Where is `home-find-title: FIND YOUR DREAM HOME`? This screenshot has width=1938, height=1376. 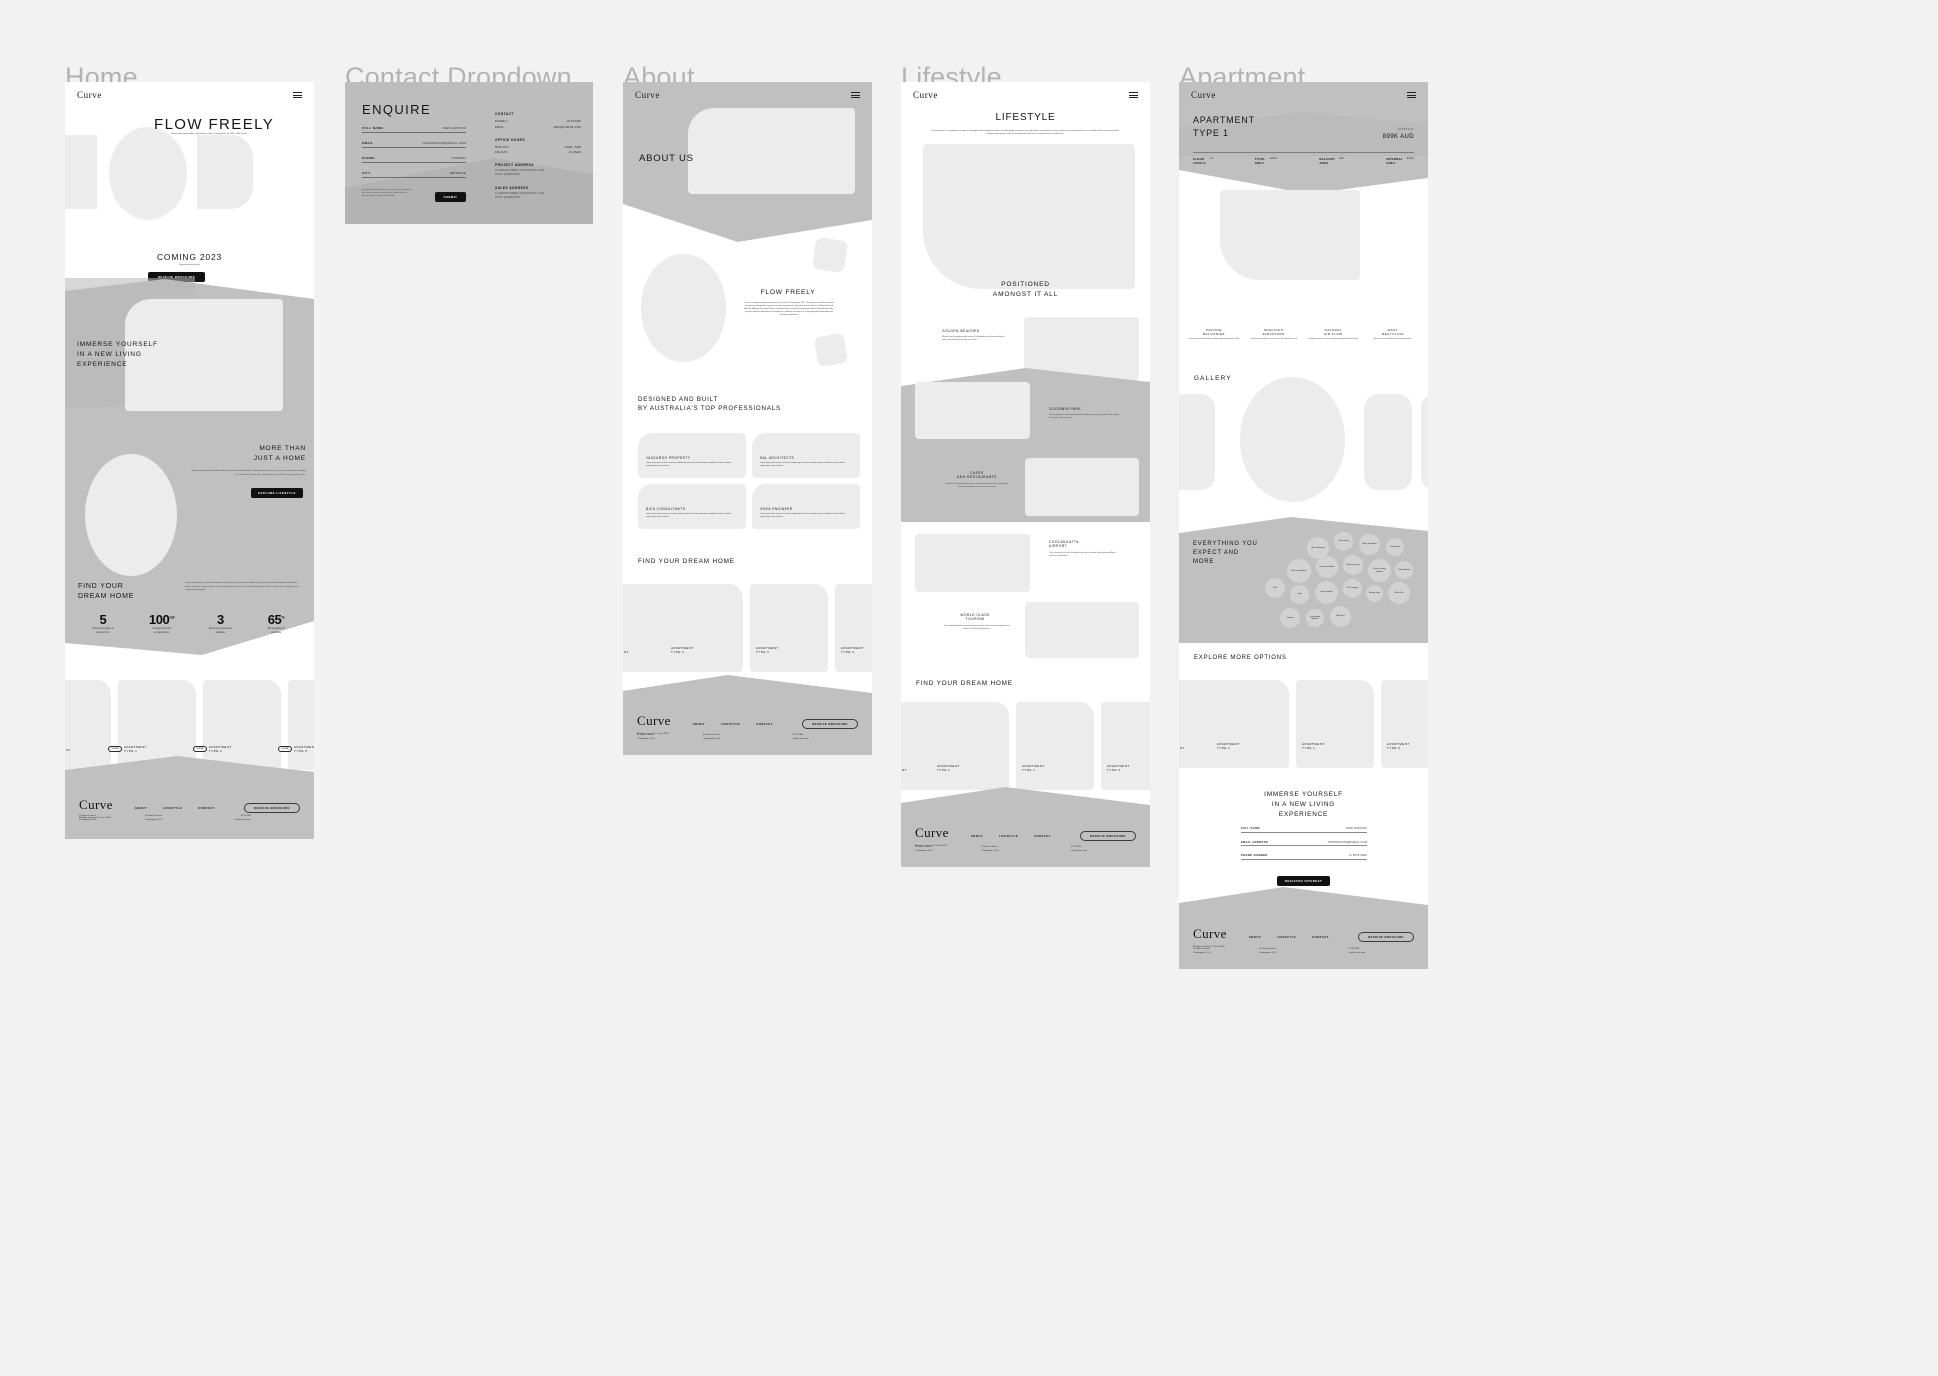 home-find-title: FIND YOUR DREAM HOME is located at coordinates (106, 592).